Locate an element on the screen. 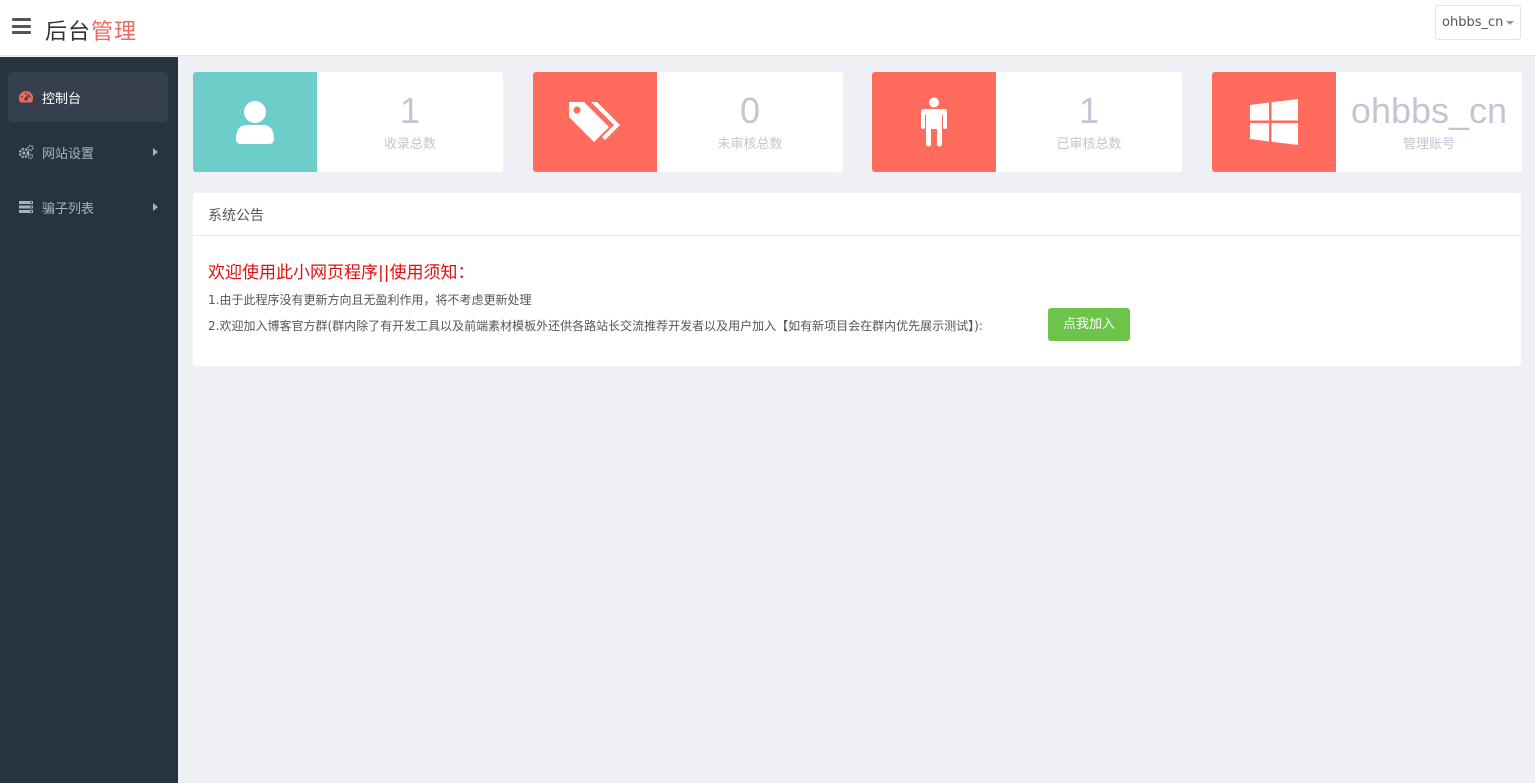 The width and height of the screenshot is (1535, 783). sidebar-item-site-settings: 网站设置 is located at coordinates (88, 152).